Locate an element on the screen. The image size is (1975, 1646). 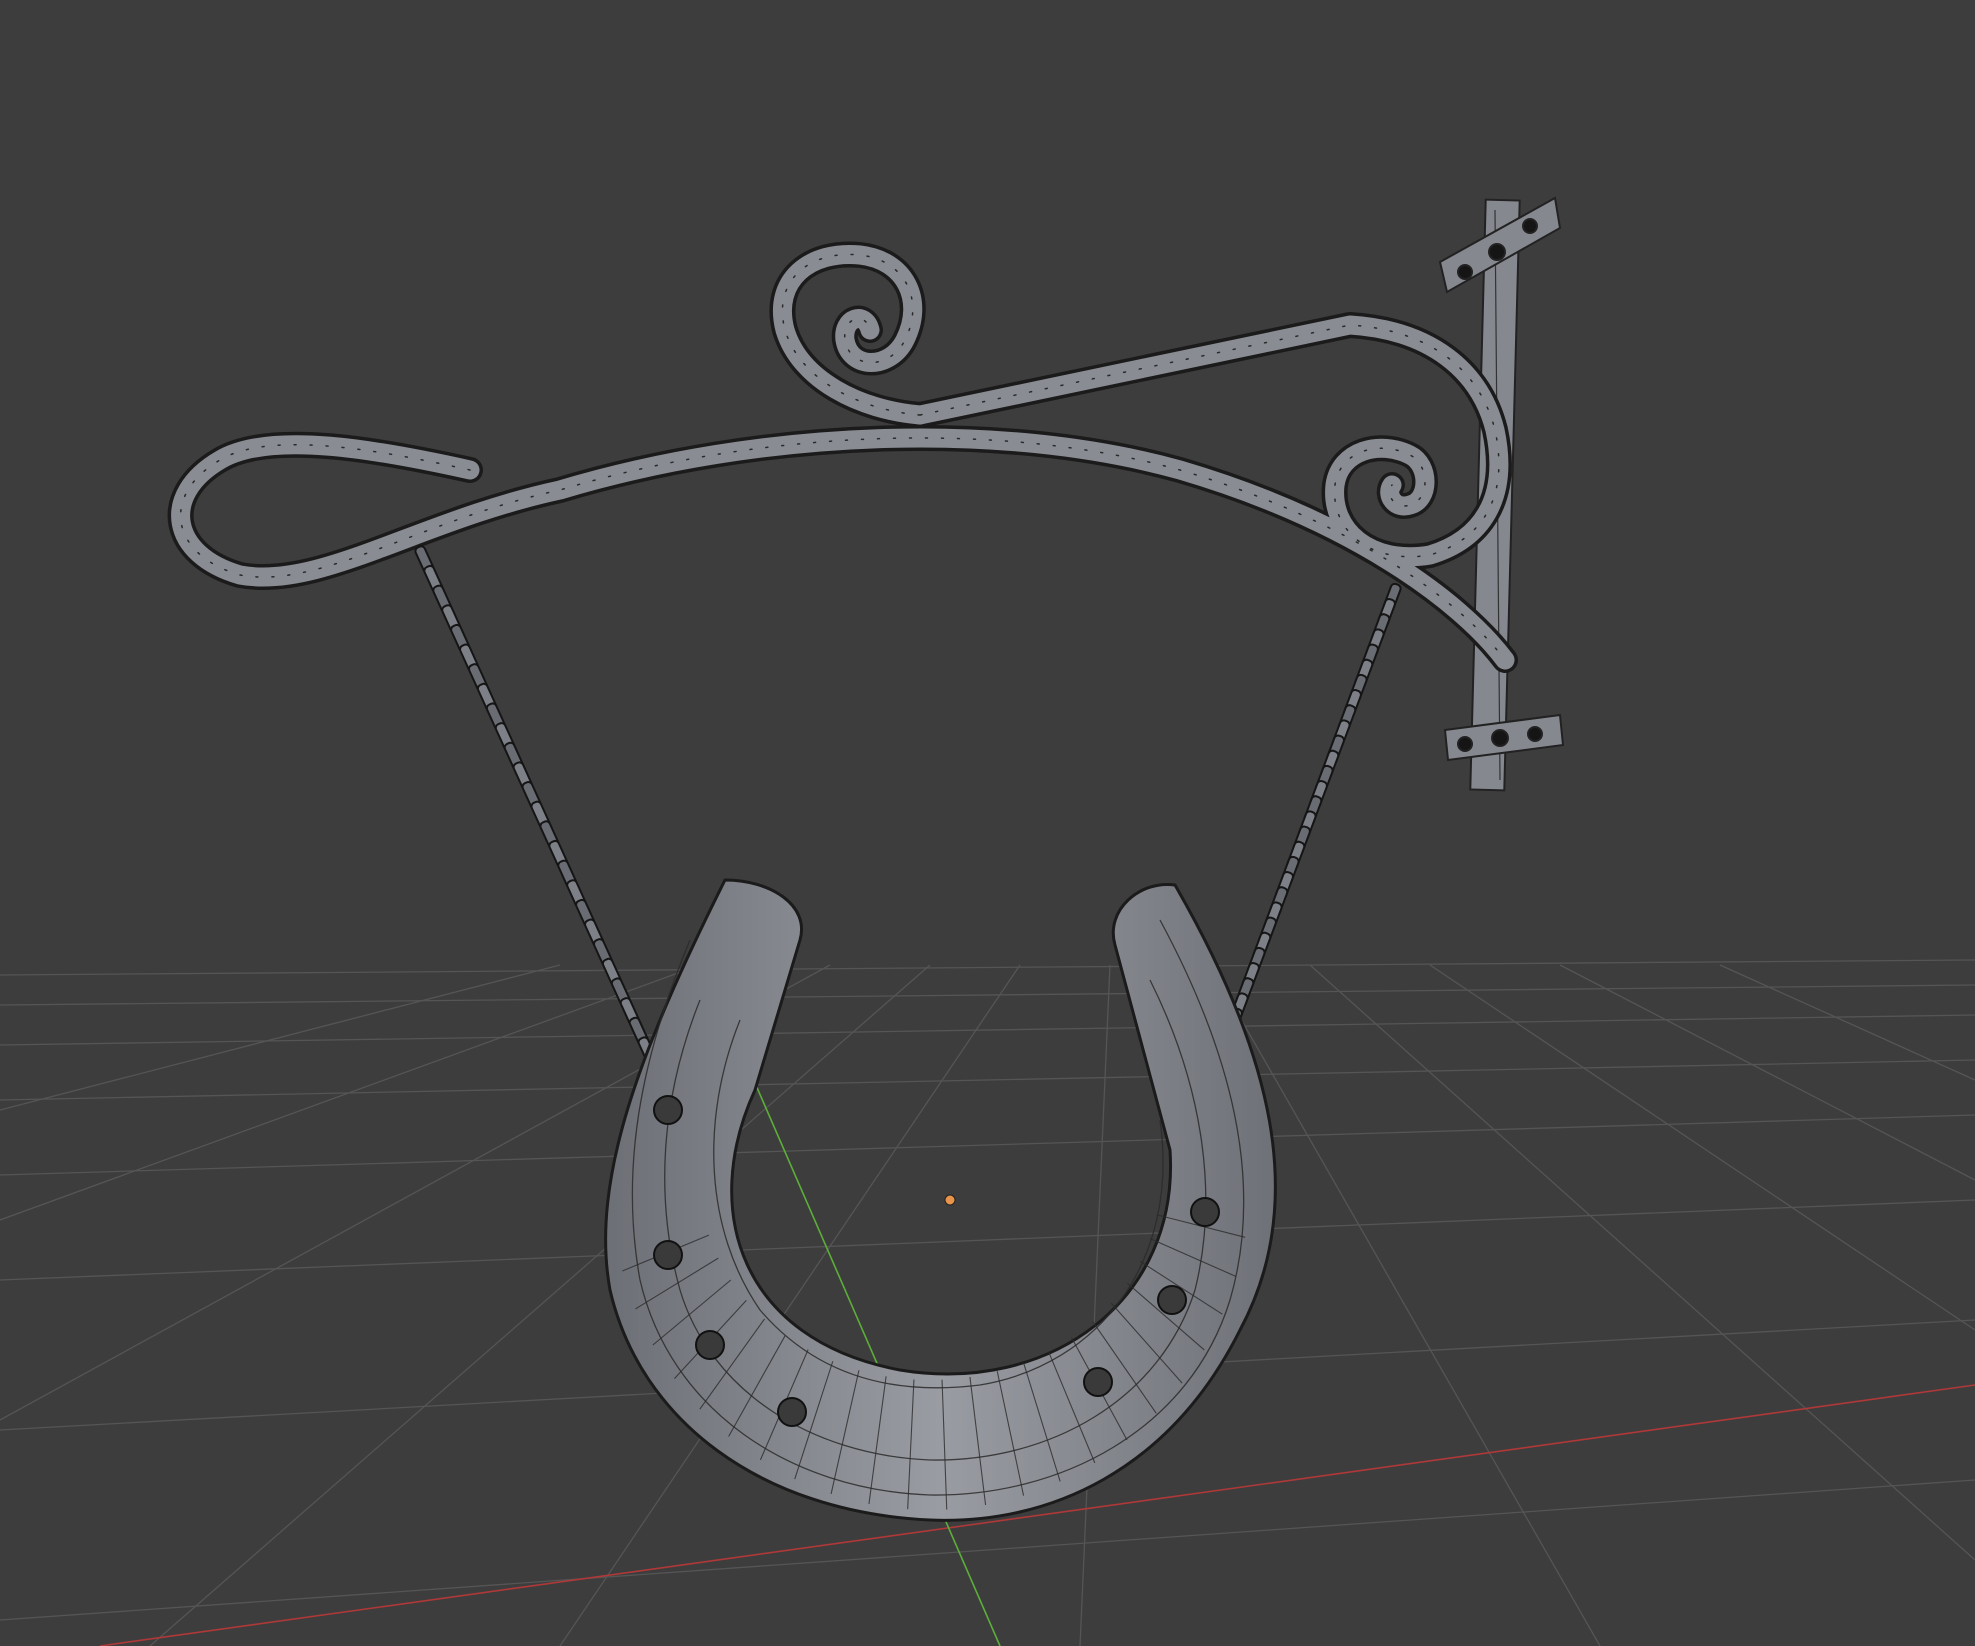
origin-marker is located at coordinates (950, 1200).